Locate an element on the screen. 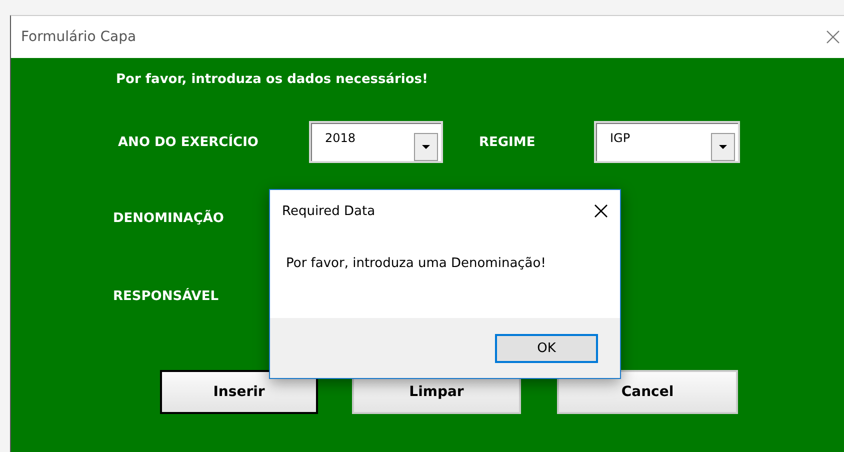 The height and width of the screenshot is (452, 844). close-icon is located at coordinates (601, 211).